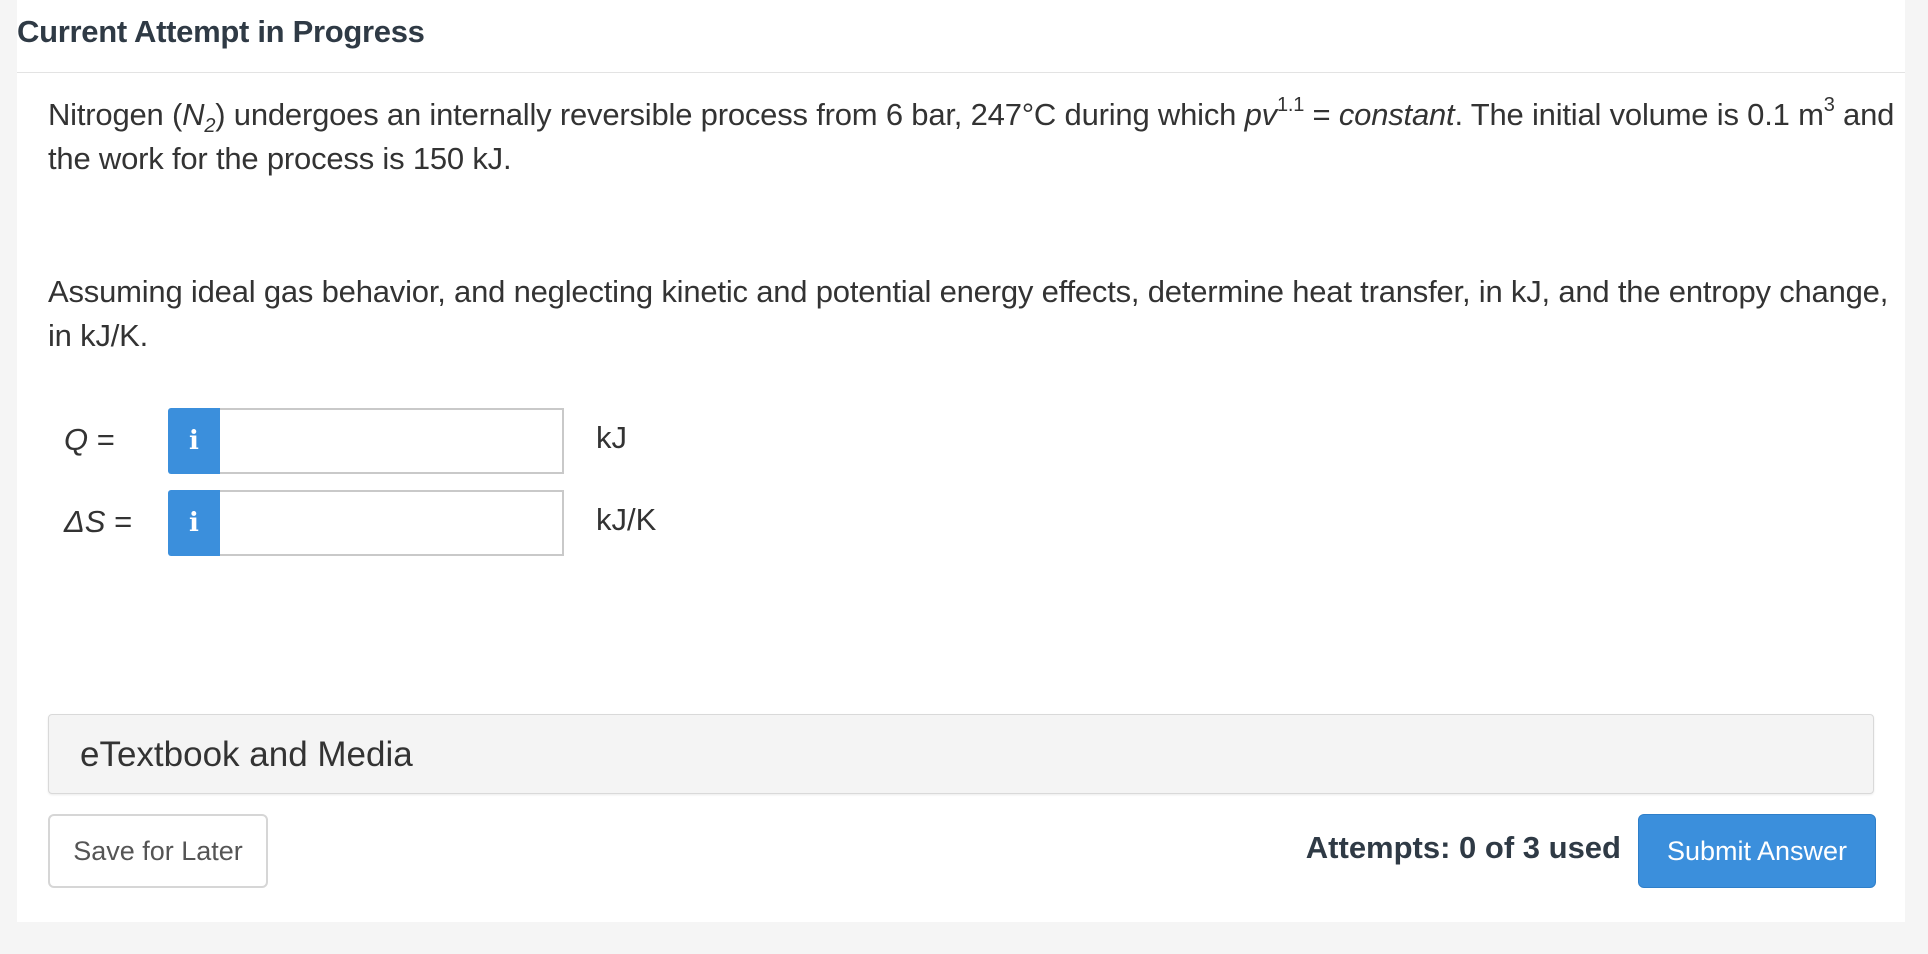 This screenshot has width=1928, height=954. Describe the element at coordinates (1463, 847) in the screenshot. I see `attempts-counter: Attempts: 0 of 3 used` at that location.